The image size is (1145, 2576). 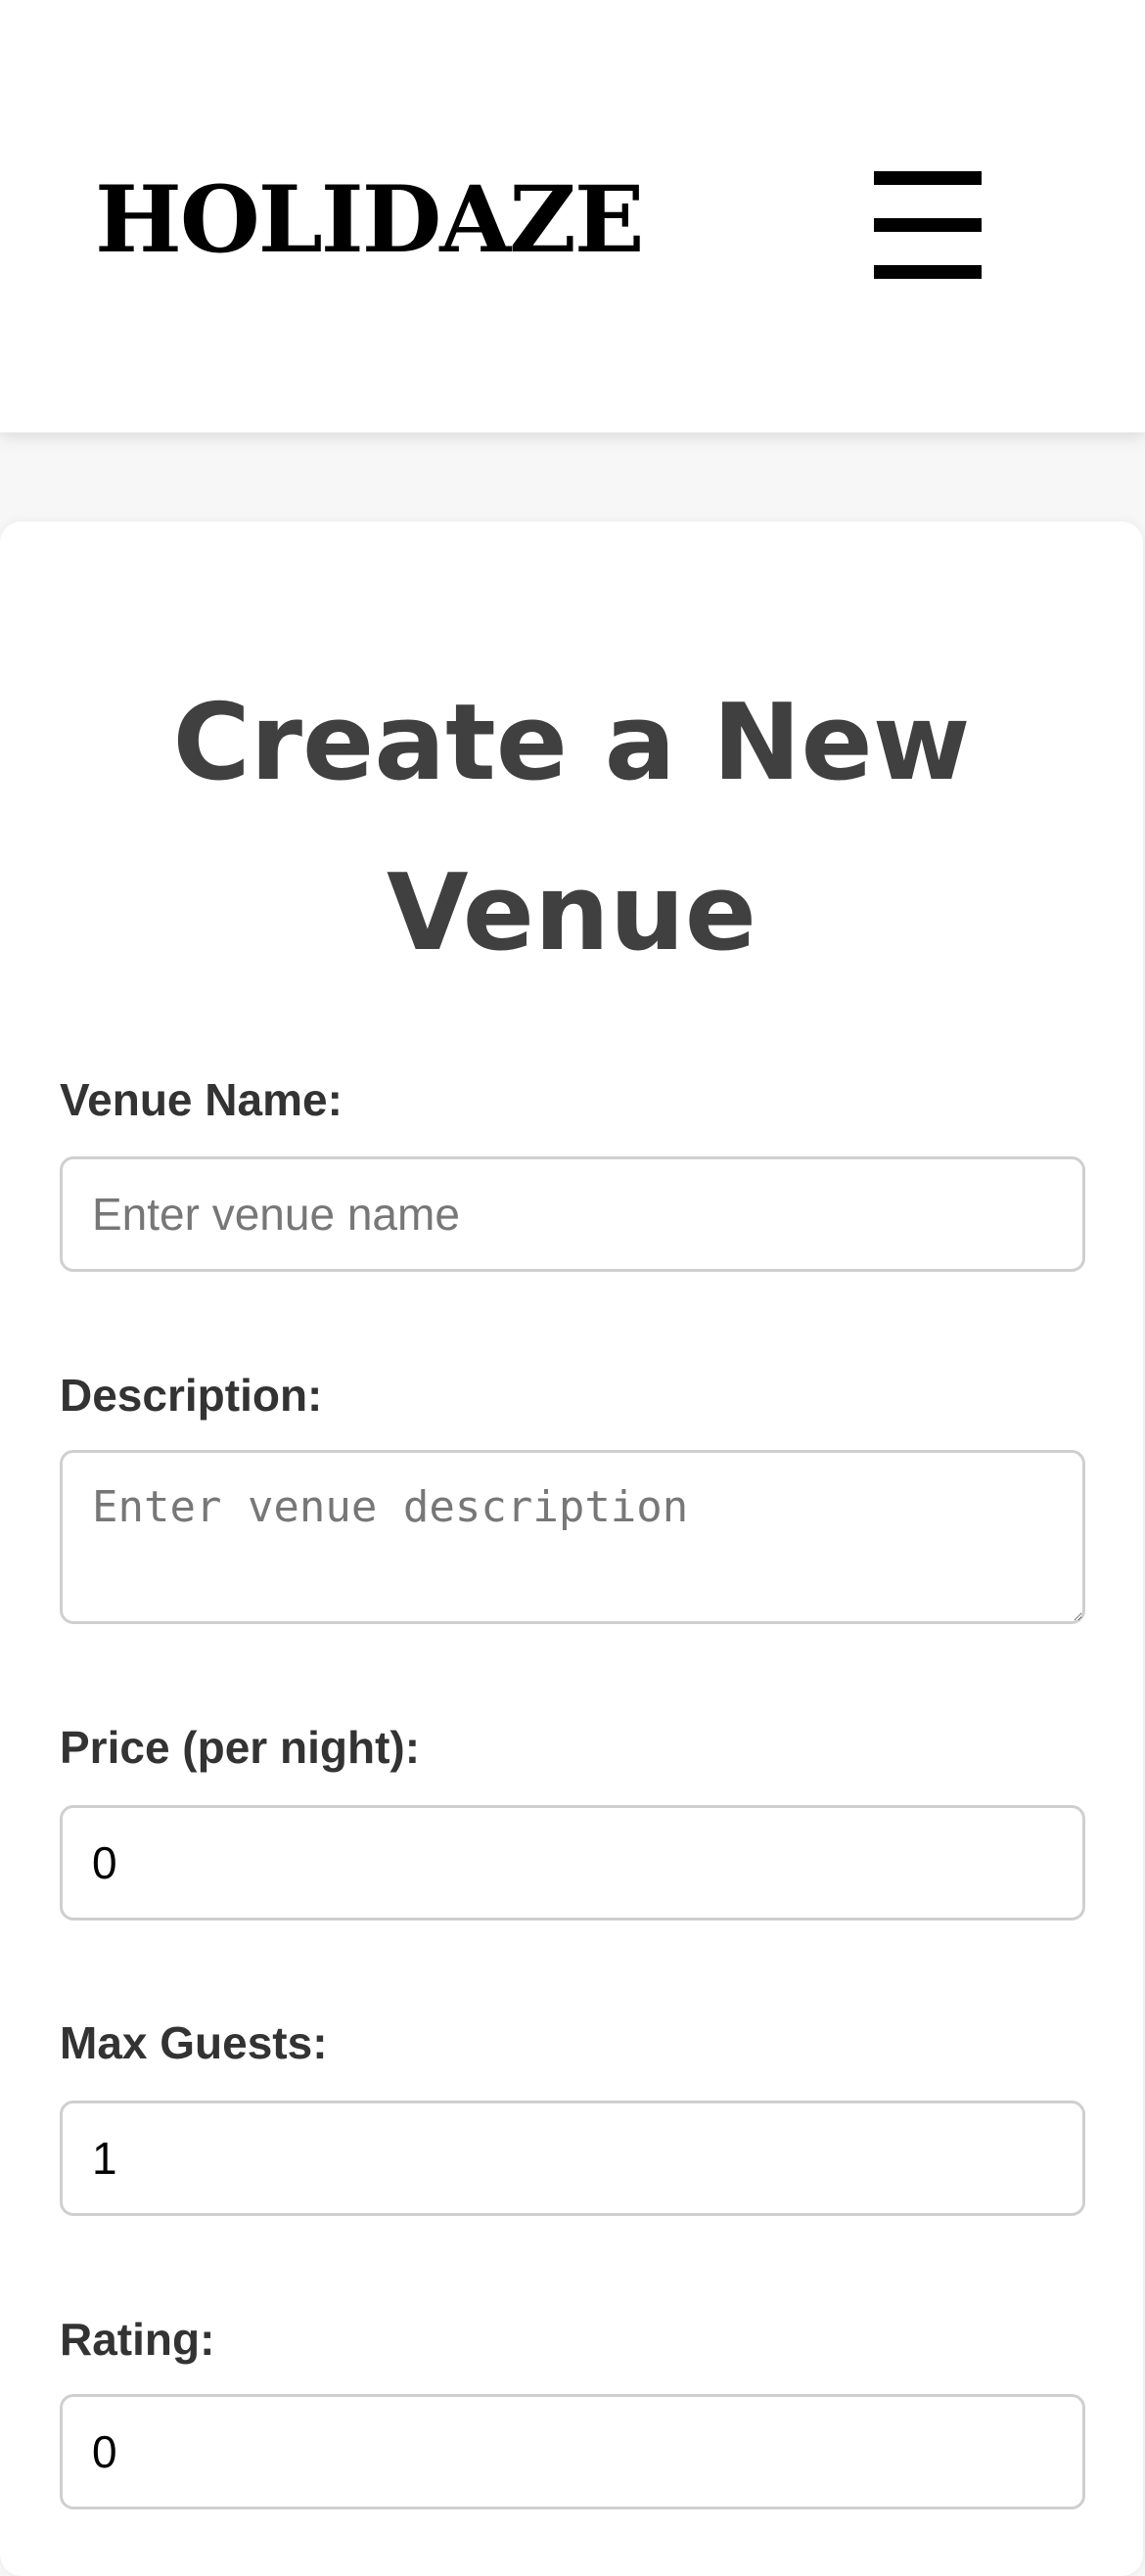 What do you see at coordinates (194, 2042) in the screenshot?
I see `max-guests-label: Max Guests:` at bounding box center [194, 2042].